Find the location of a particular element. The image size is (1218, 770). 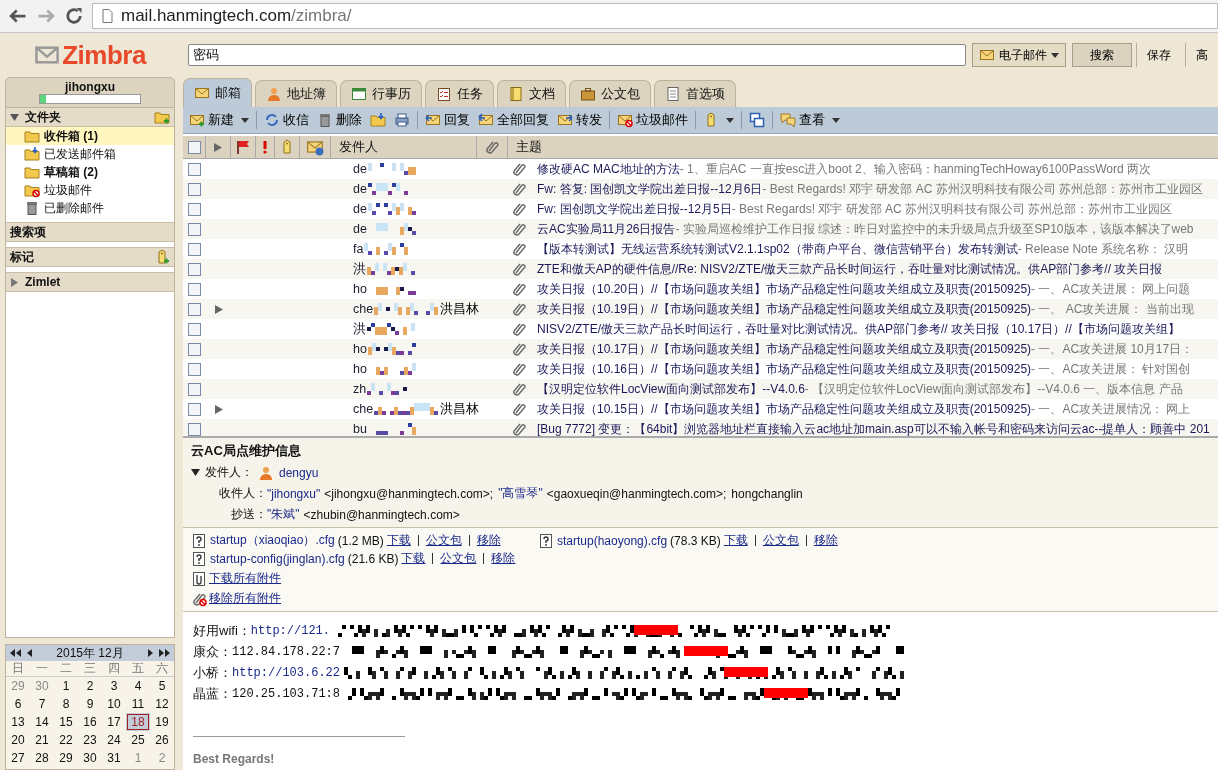

calendar-day: 10 is located at coordinates (114, 704).